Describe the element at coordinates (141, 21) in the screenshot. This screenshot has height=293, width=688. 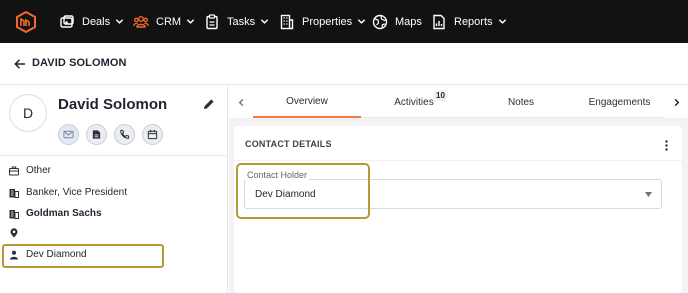
I see `crm-icon` at that location.